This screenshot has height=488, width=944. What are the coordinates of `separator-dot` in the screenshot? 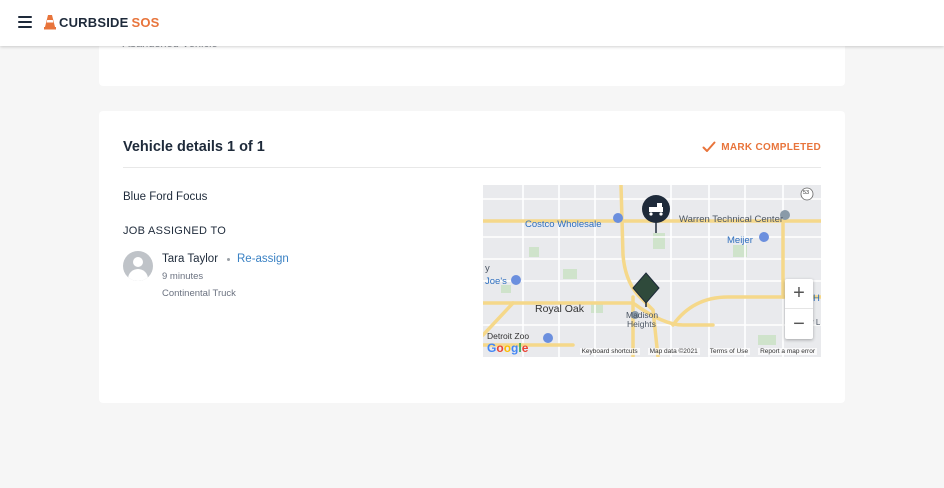 It's located at (228, 259).